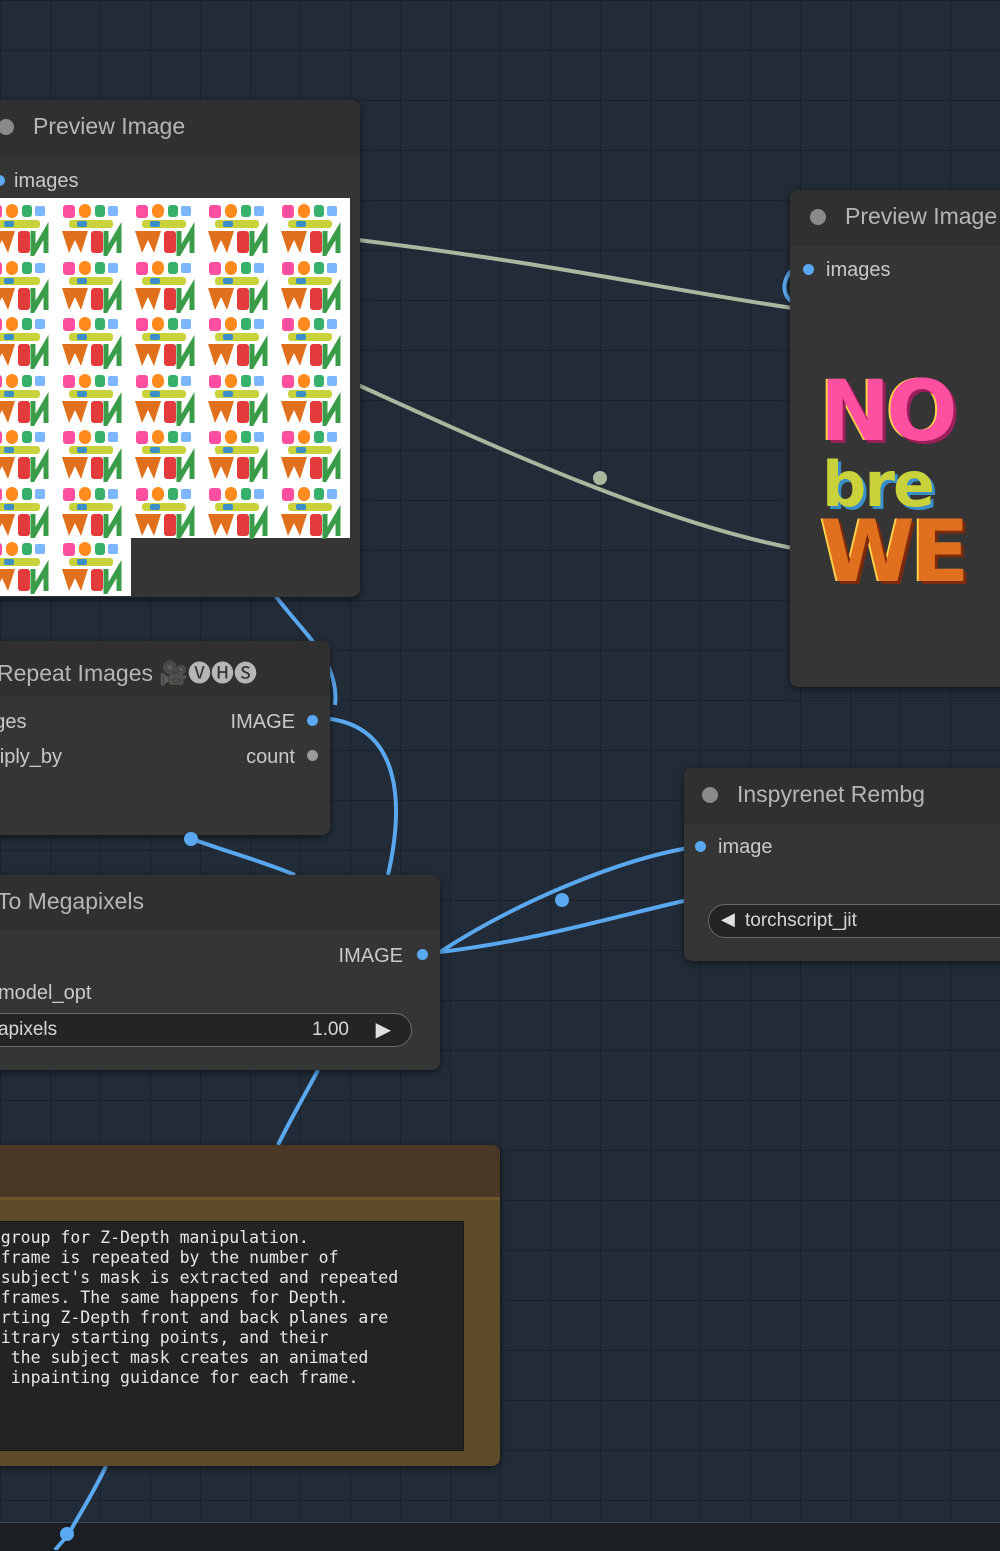  What do you see at coordinates (164, 1337) in the screenshot?
I see `note-line: arbitrary starting points, and their` at bounding box center [164, 1337].